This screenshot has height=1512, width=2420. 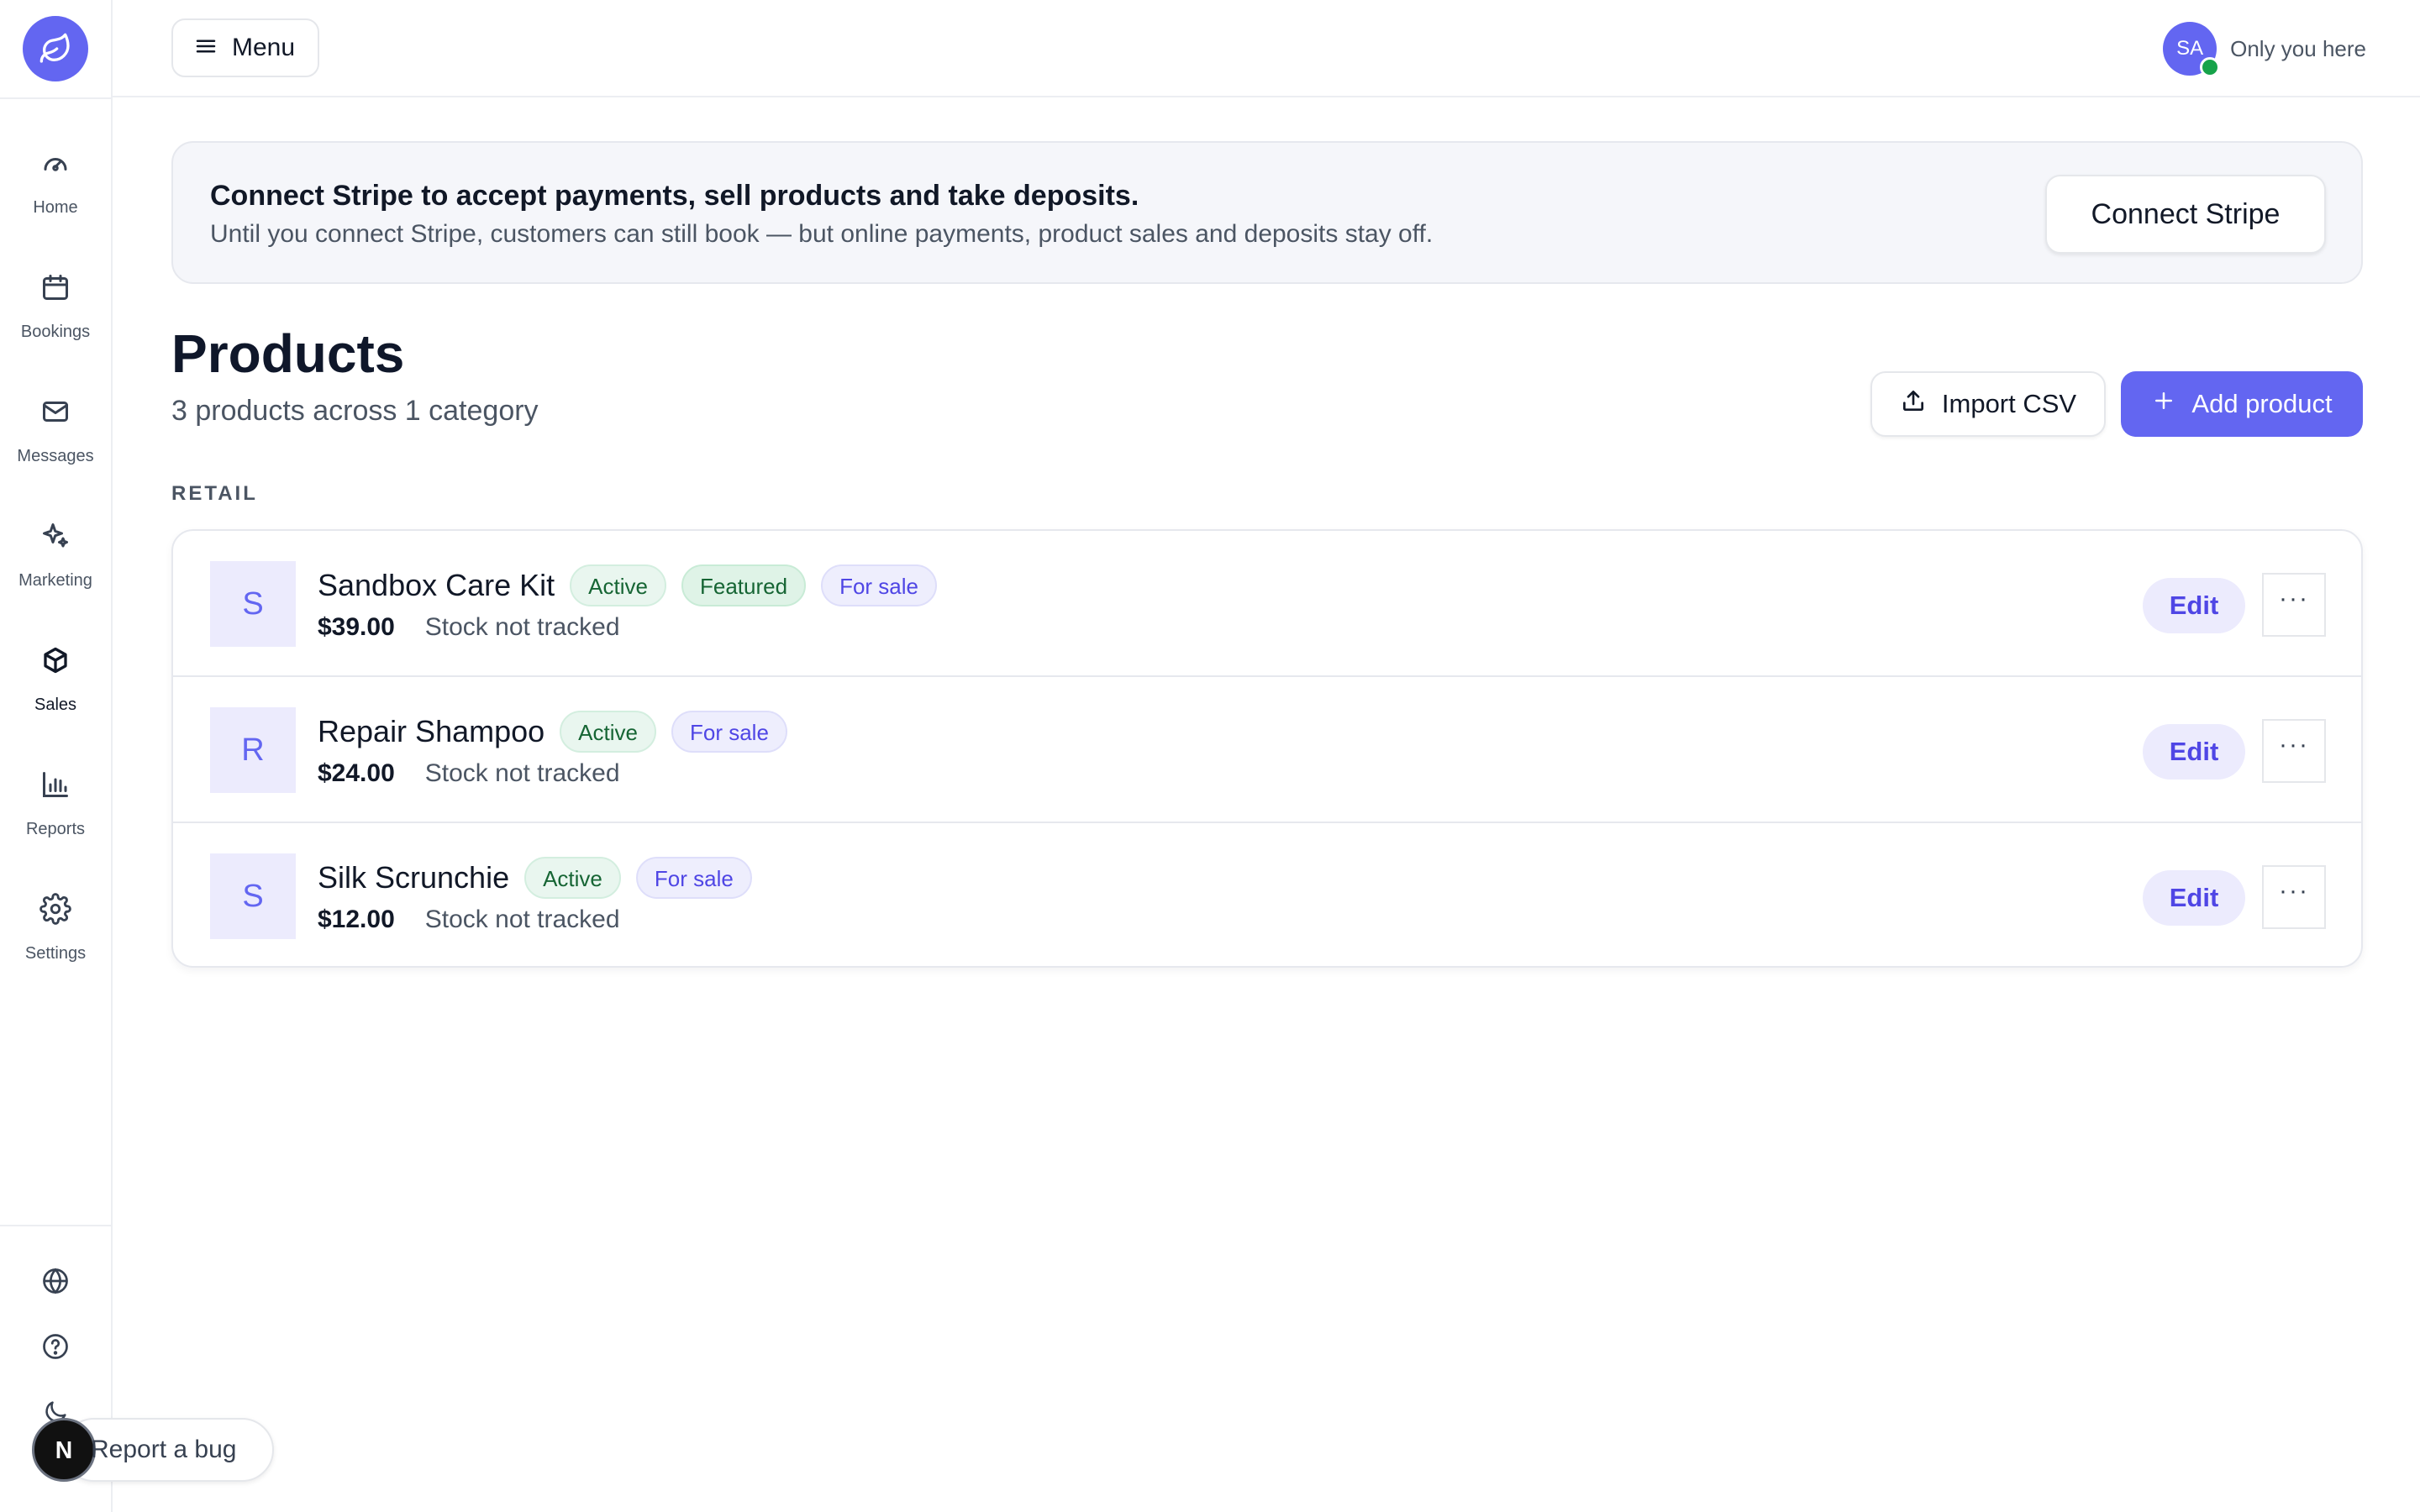 I want to click on add-product-label: Add product, so click(x=2262, y=403).